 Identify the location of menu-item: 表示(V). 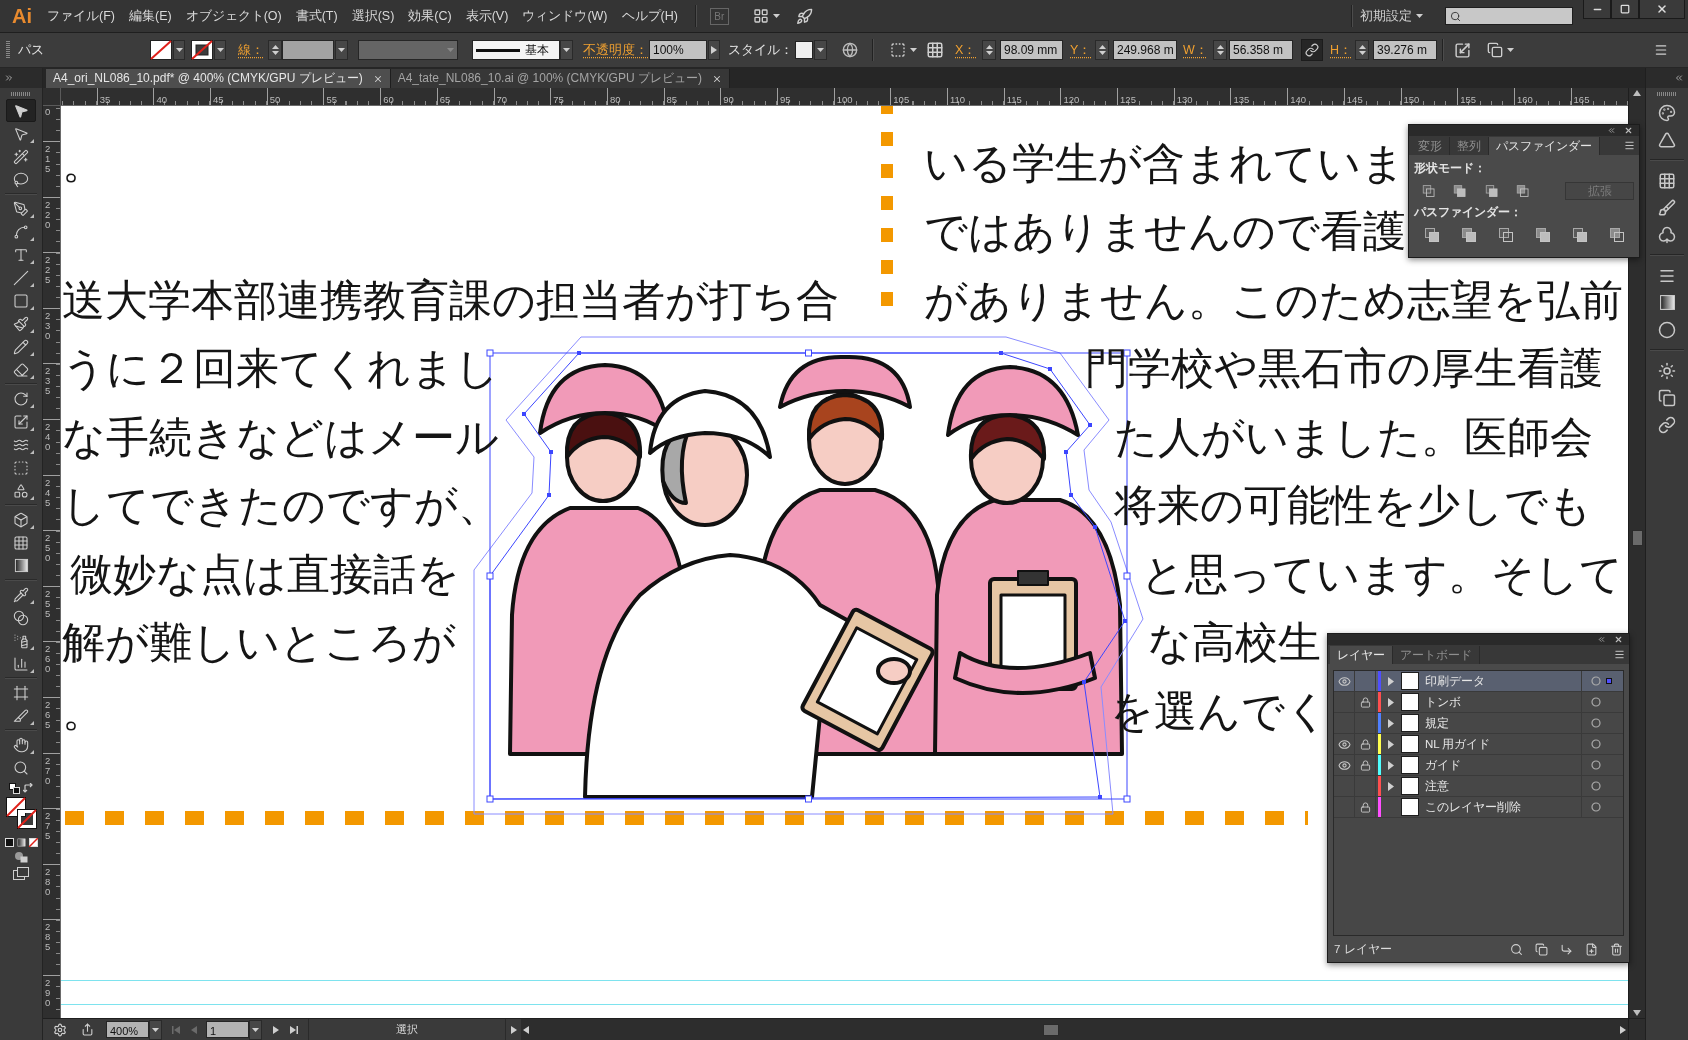
(487, 16).